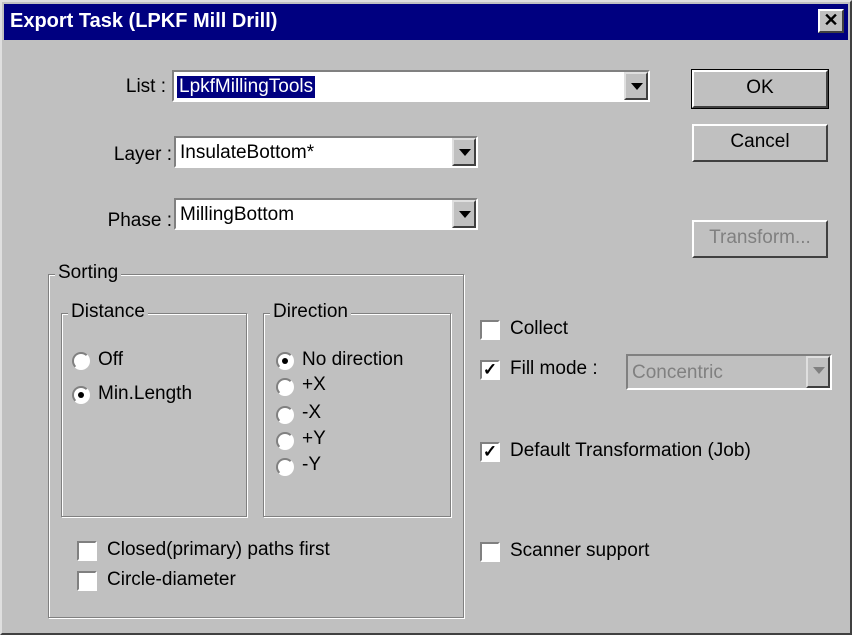 The width and height of the screenshot is (852, 635). What do you see at coordinates (87, 581) in the screenshot?
I see `circle-diameter-checkbox` at bounding box center [87, 581].